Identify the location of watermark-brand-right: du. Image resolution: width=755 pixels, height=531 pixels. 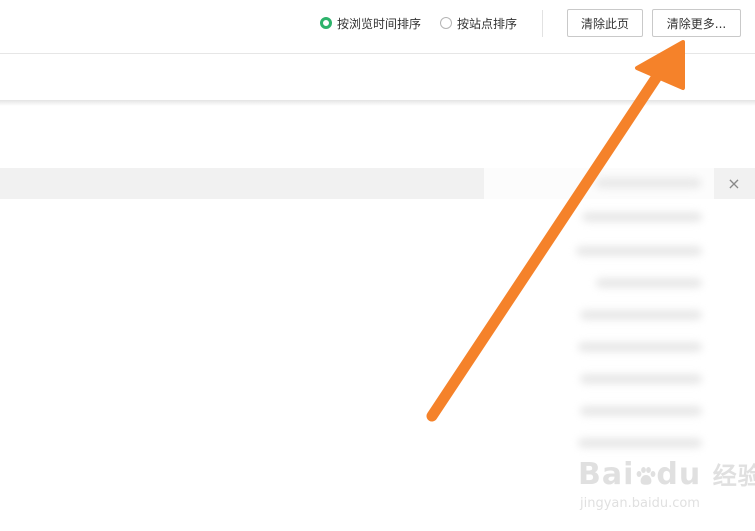
(679, 474).